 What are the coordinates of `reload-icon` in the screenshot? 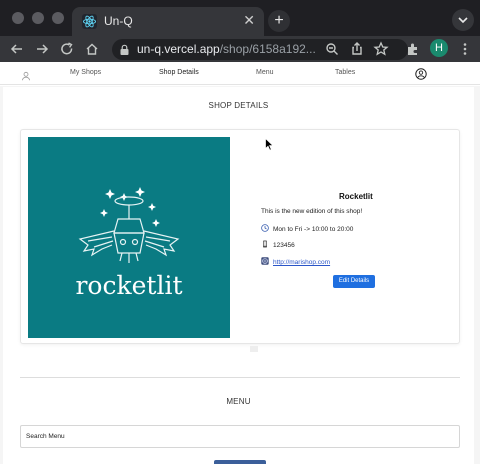 It's located at (67, 49).